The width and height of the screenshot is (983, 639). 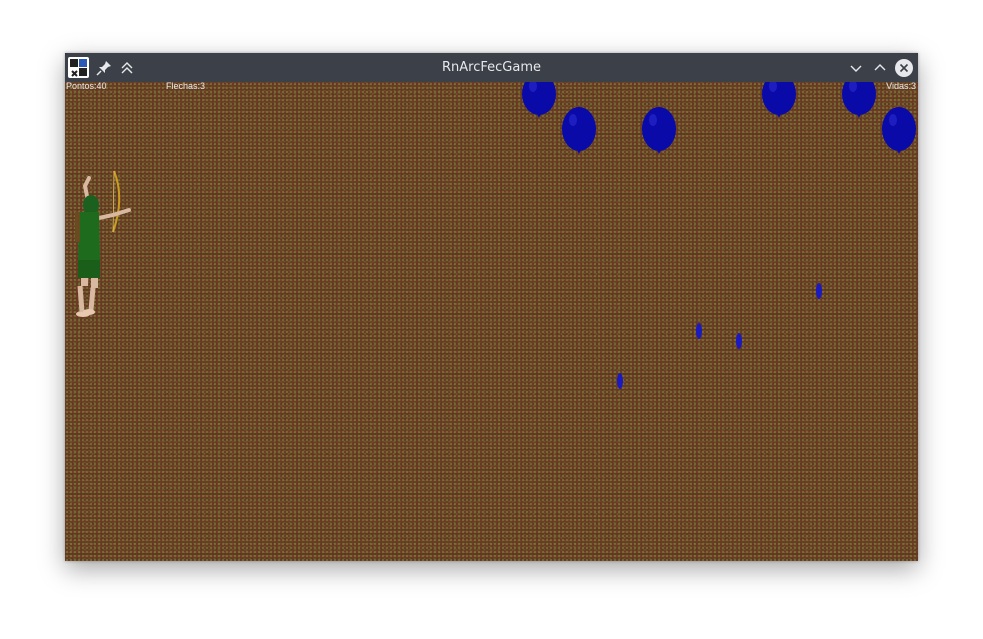 What do you see at coordinates (103, 243) in the screenshot?
I see `archer-character` at bounding box center [103, 243].